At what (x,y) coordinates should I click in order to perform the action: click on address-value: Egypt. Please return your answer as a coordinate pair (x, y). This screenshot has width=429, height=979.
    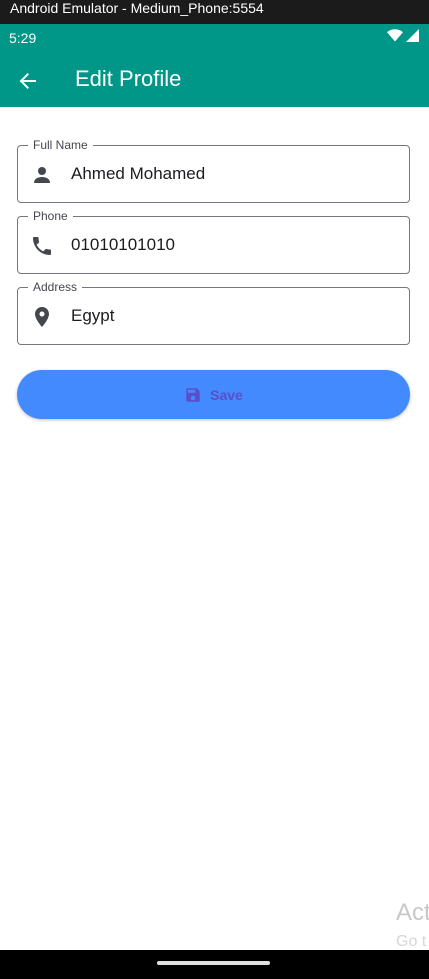
    Looking at the image, I should click on (93, 315).